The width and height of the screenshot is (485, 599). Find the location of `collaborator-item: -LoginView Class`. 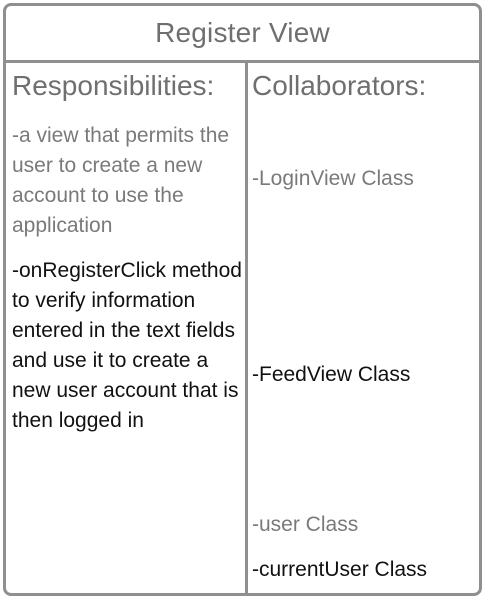

collaborator-item: -LoginView Class is located at coordinates (333, 178).